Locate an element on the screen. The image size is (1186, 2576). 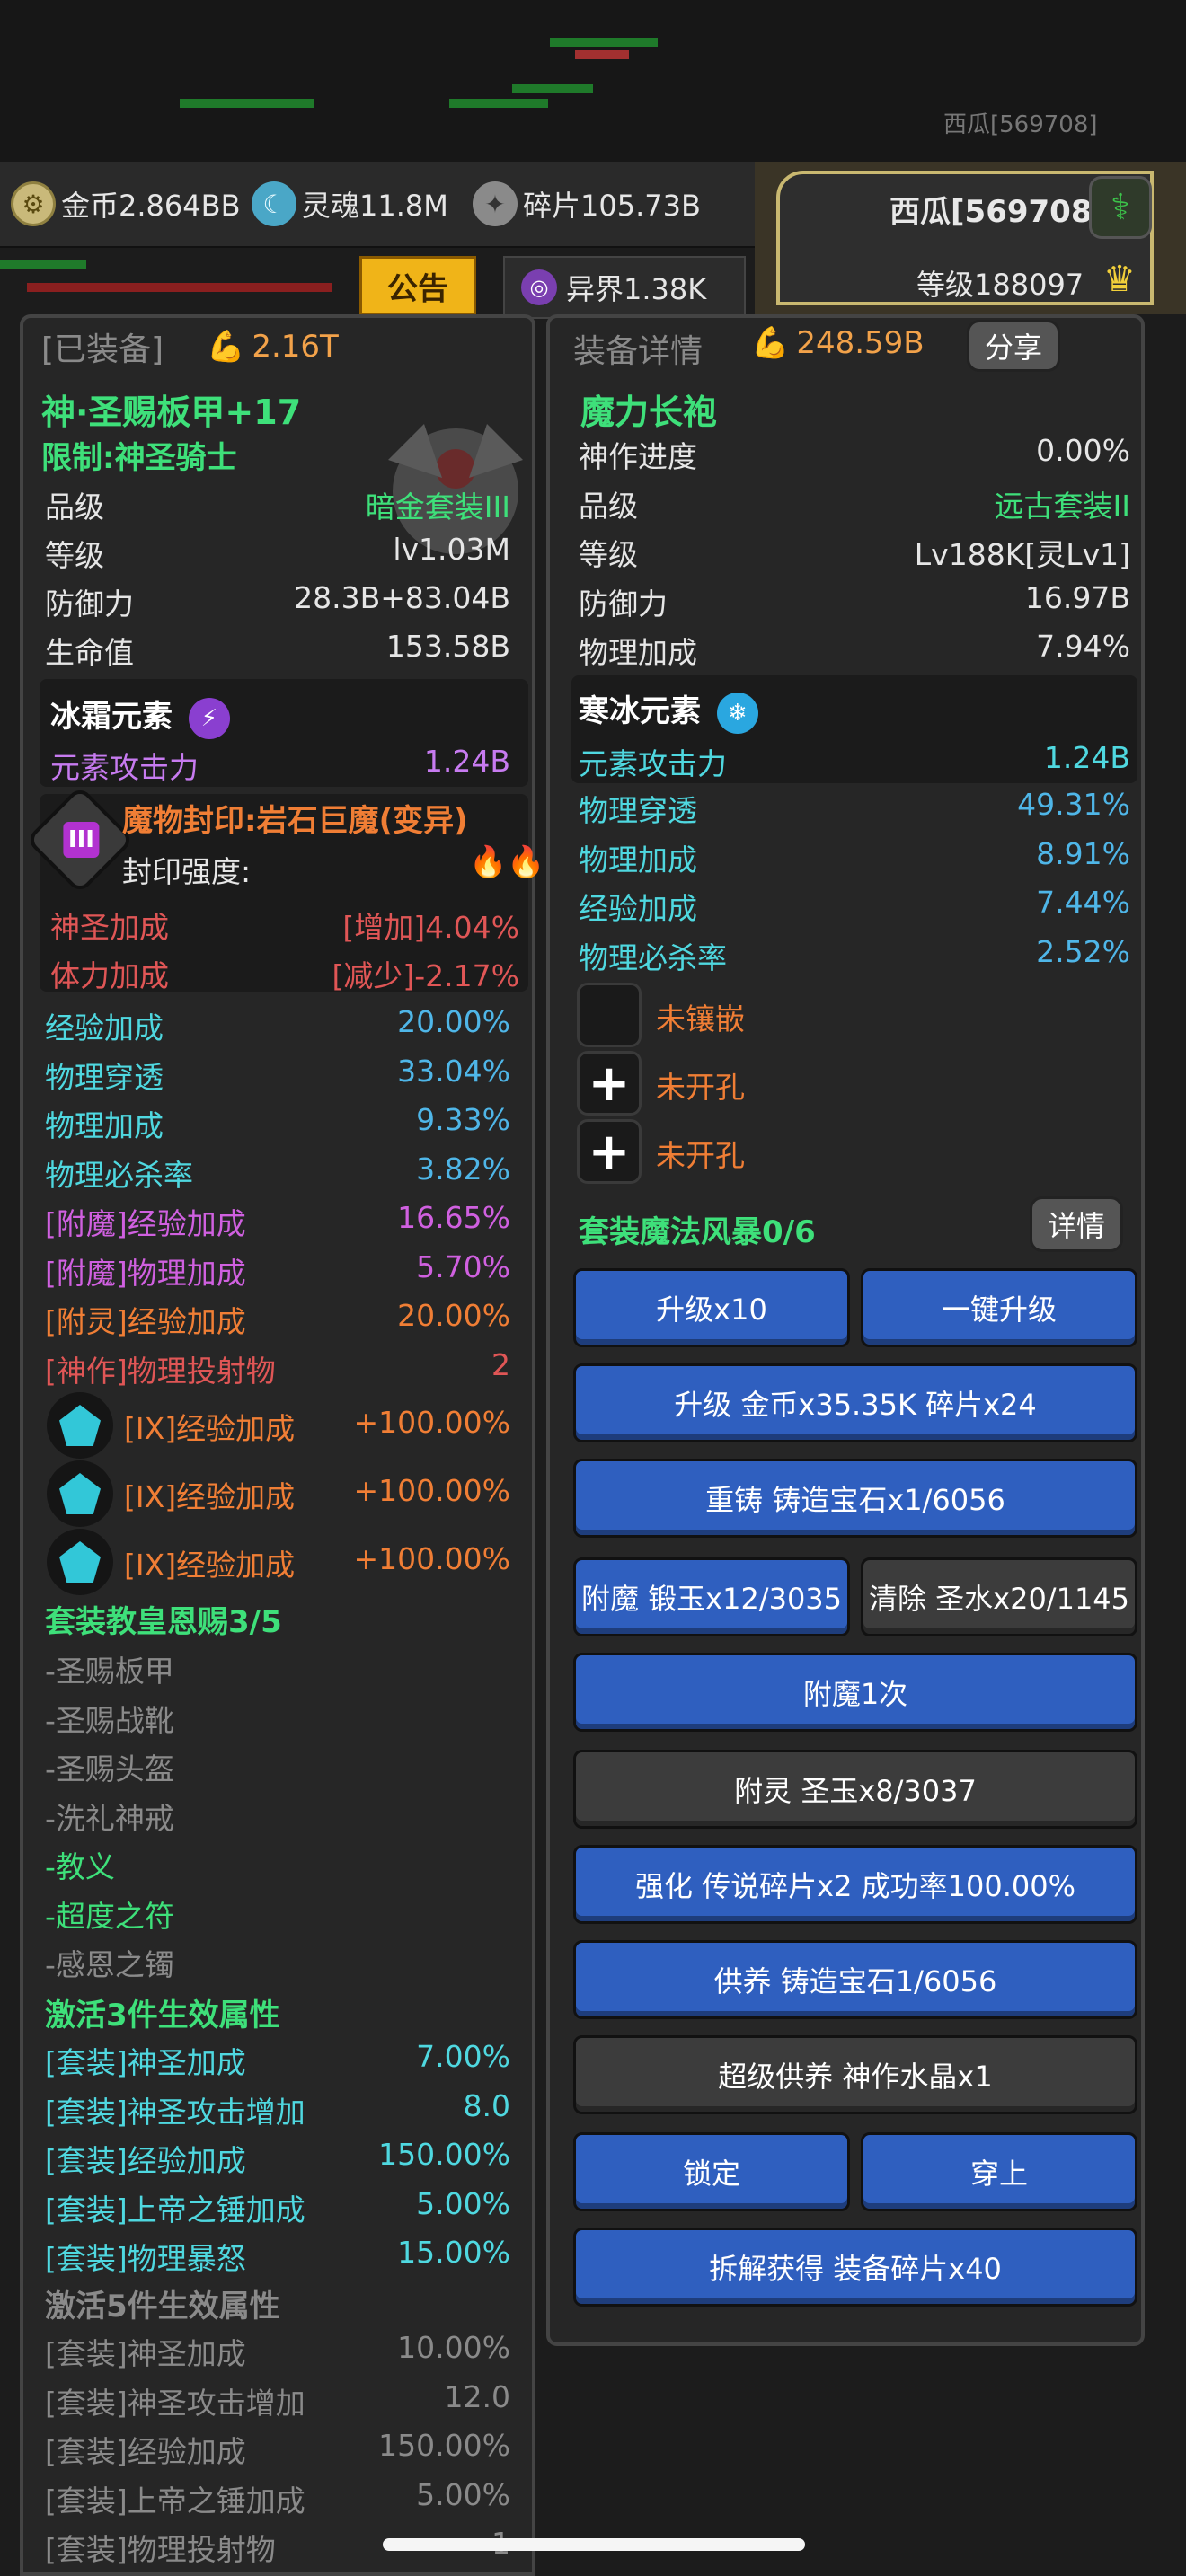
user-level: 等级188097 is located at coordinates (1000, 285).